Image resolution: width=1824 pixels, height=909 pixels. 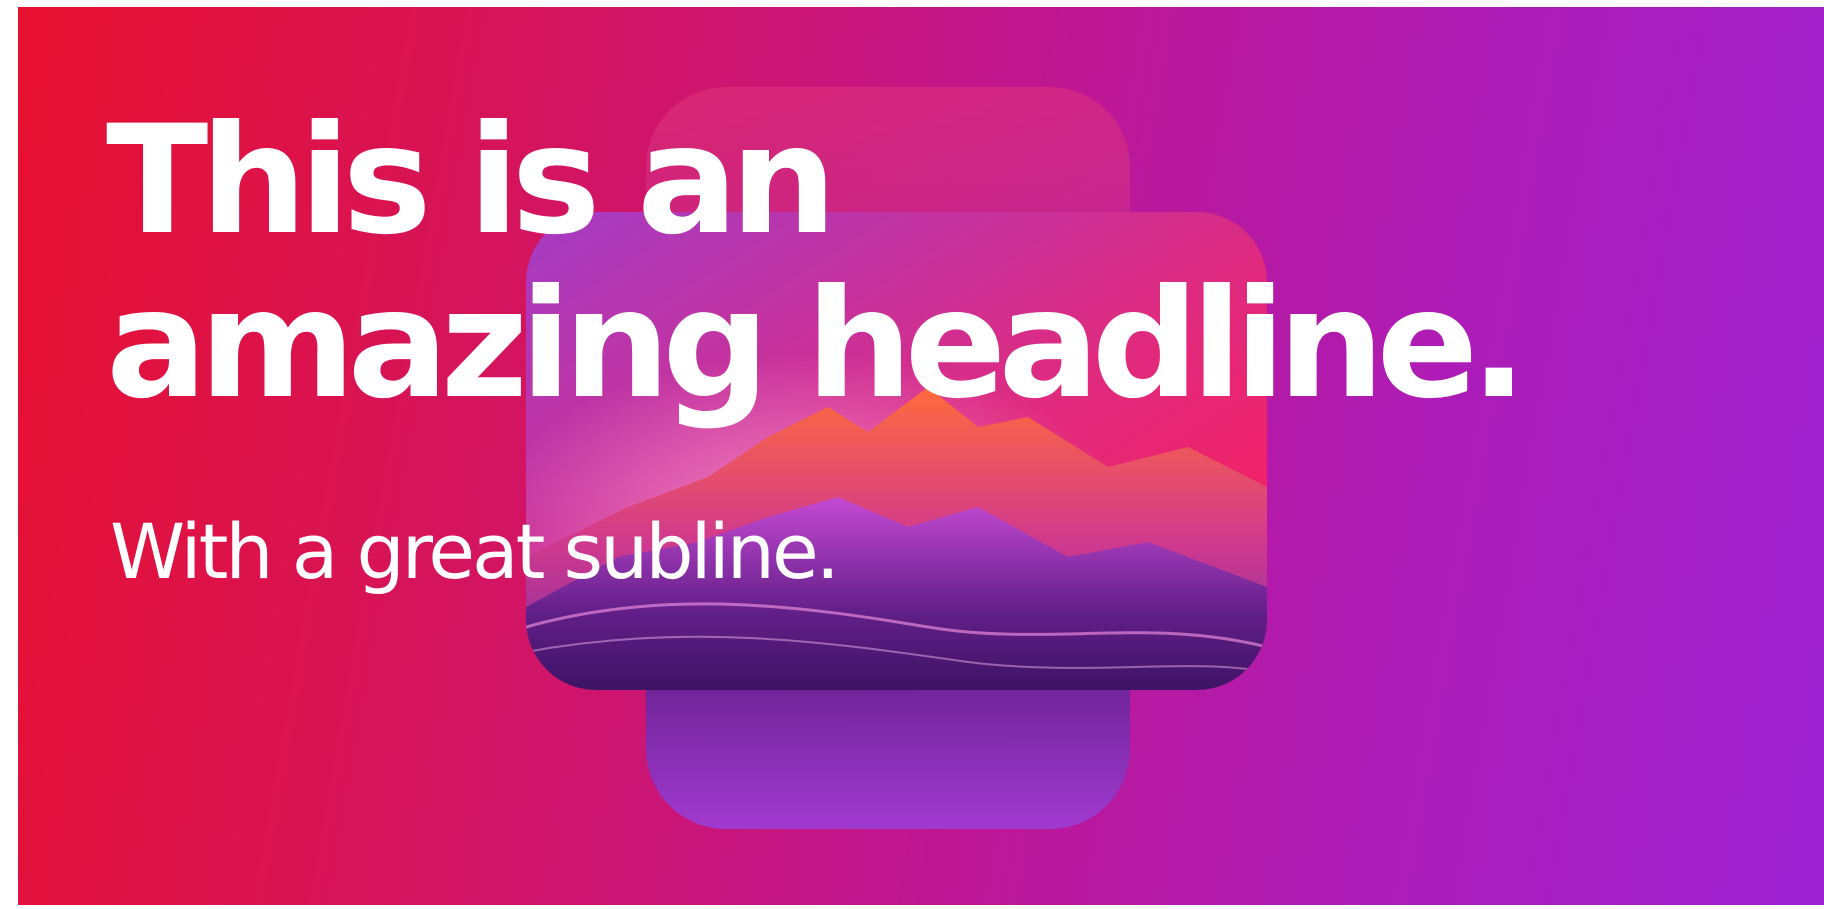 I want to click on subline: With a great subline., so click(x=475, y=551).